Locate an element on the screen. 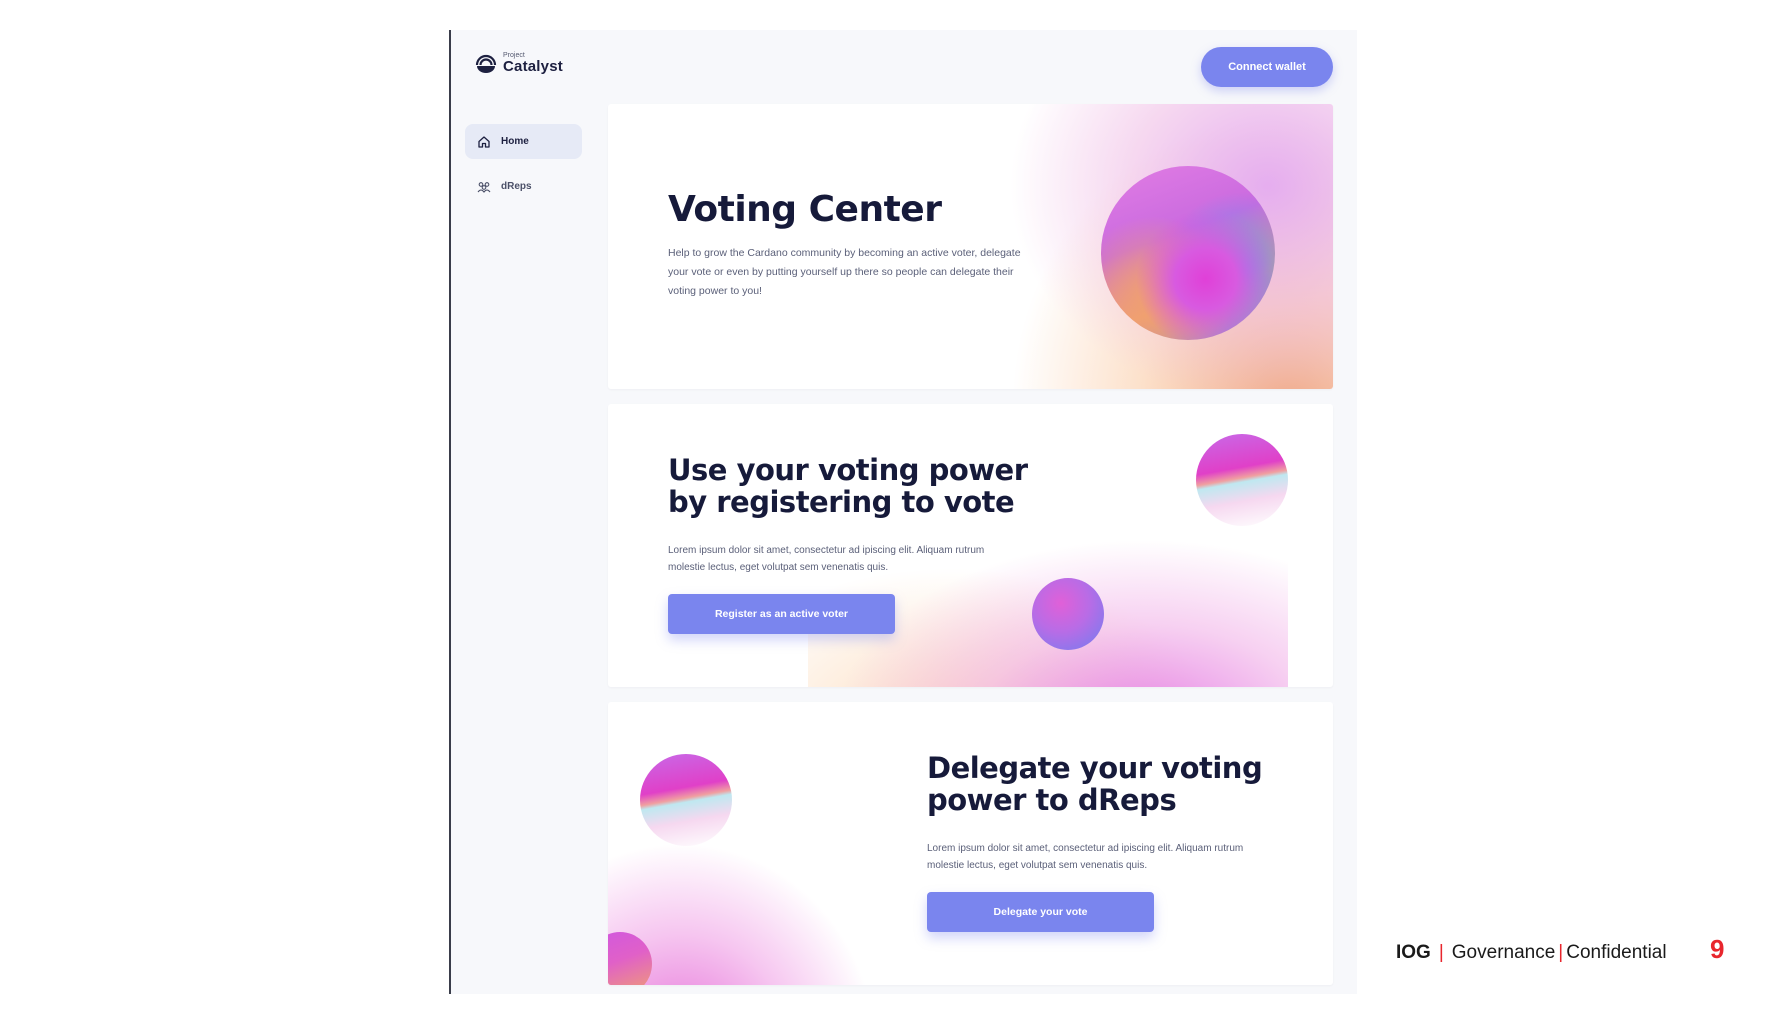 The width and height of the screenshot is (1790, 1011). hero-gradient-orb is located at coordinates (1188, 253).